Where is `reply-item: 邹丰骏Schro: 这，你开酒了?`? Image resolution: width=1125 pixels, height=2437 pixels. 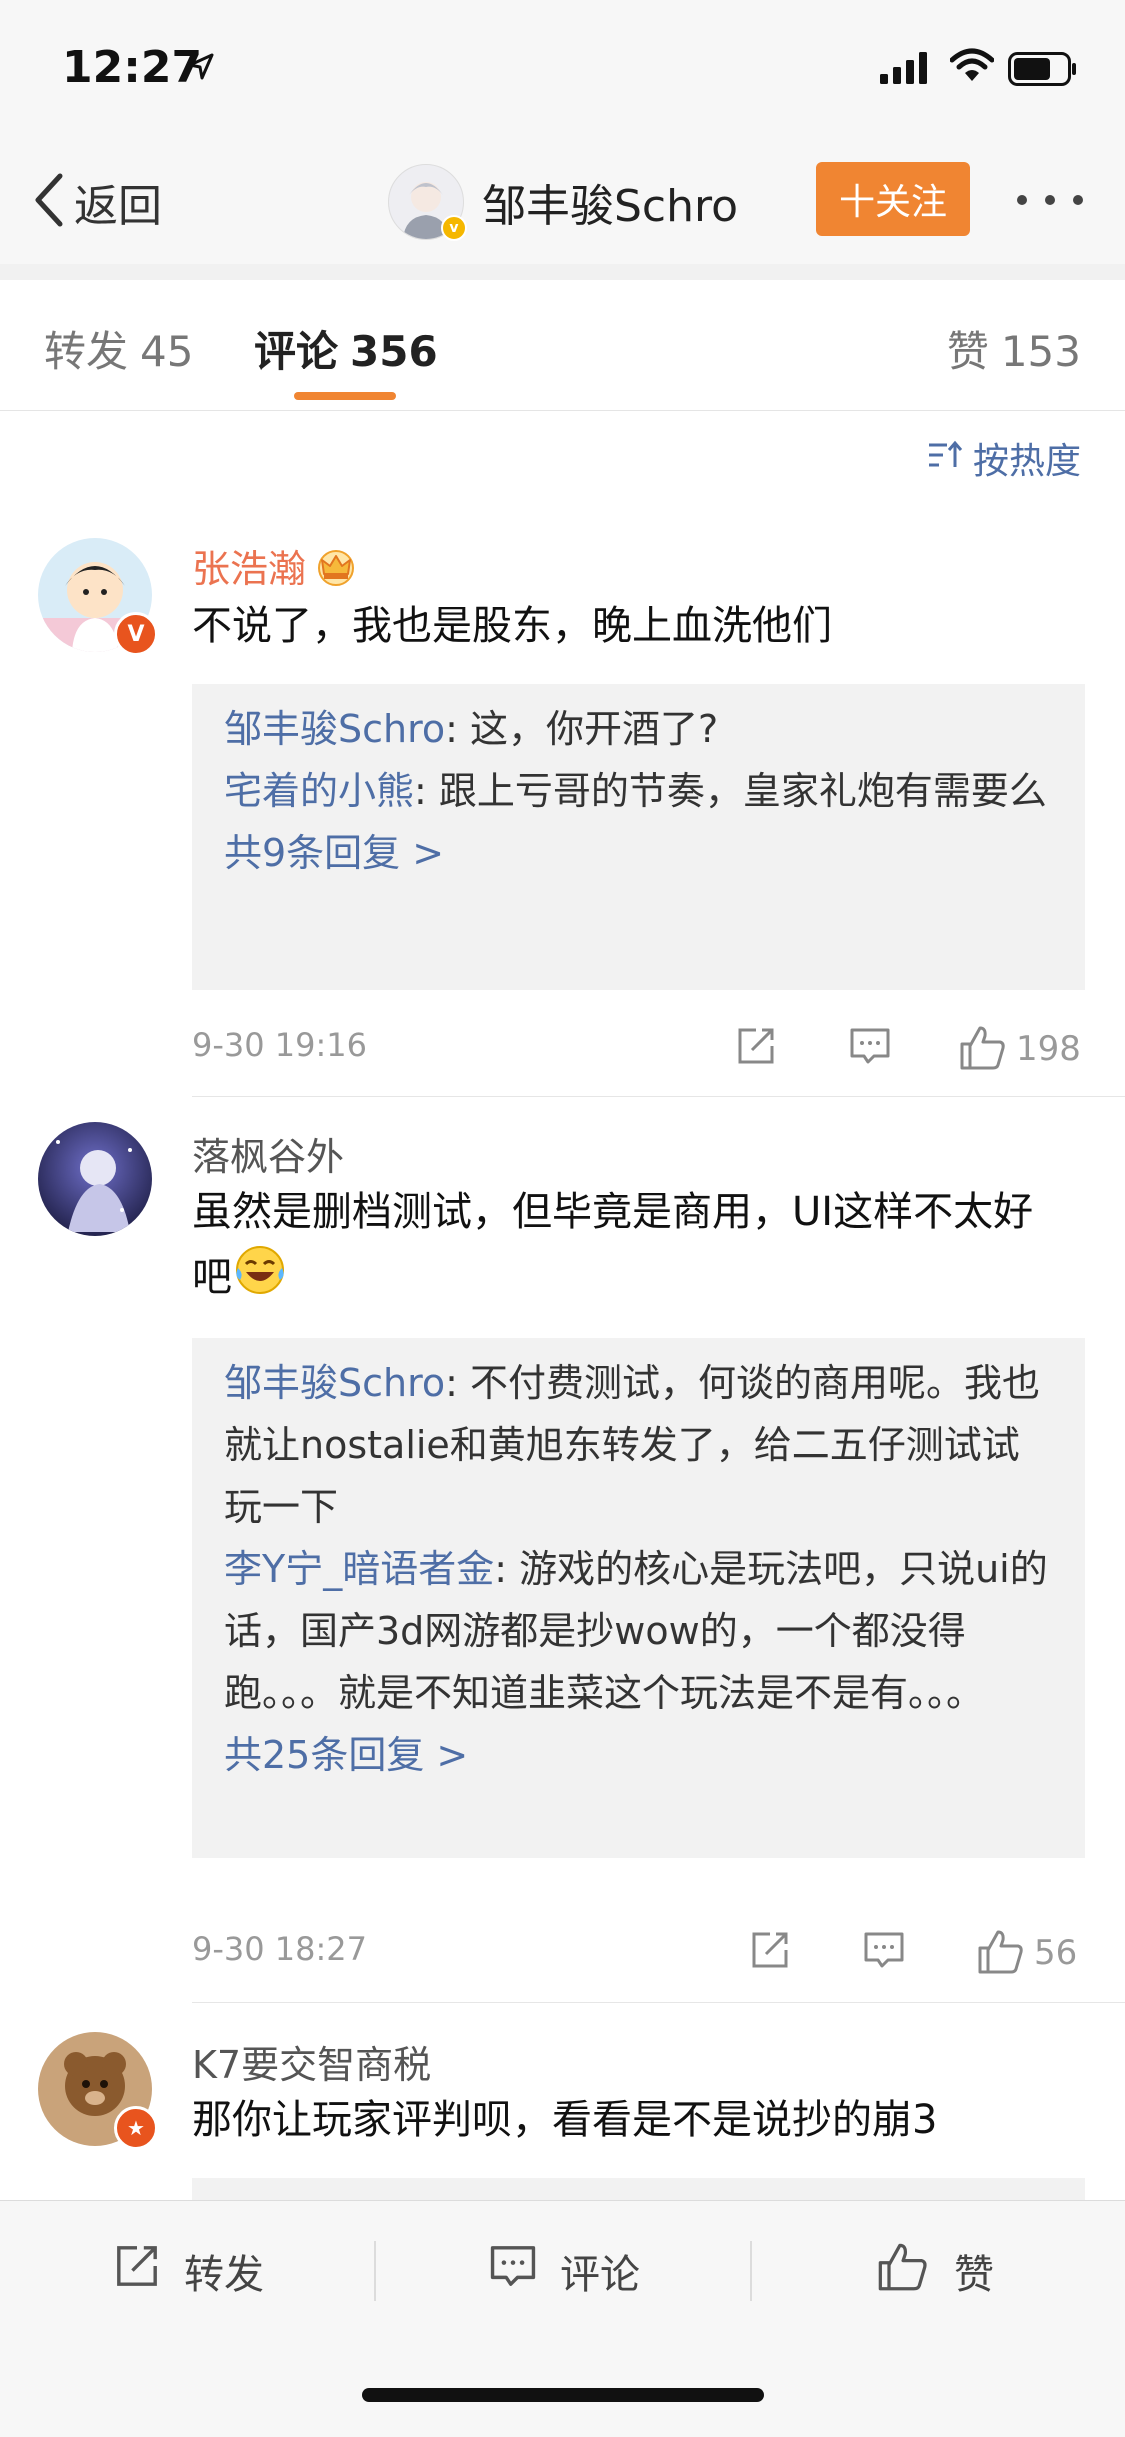
reply-item: 邹丰骏Schro: 这，你开酒了? is located at coordinates (638, 729).